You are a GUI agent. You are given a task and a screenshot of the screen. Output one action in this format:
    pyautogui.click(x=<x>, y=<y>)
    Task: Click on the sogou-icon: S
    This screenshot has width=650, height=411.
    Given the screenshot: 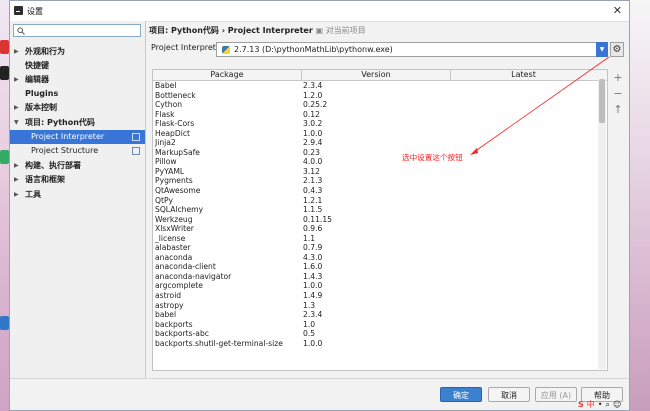 What is the action you would take?
    pyautogui.click(x=581, y=404)
    